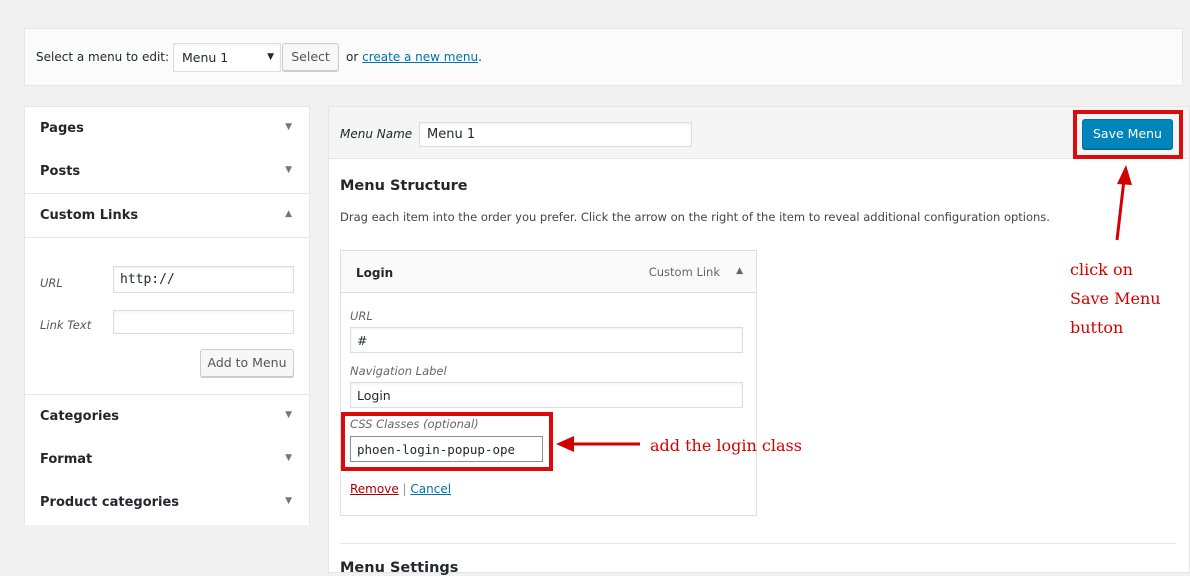  I want to click on save-menu-annotation: click on Save Menu button, so click(1115, 298).